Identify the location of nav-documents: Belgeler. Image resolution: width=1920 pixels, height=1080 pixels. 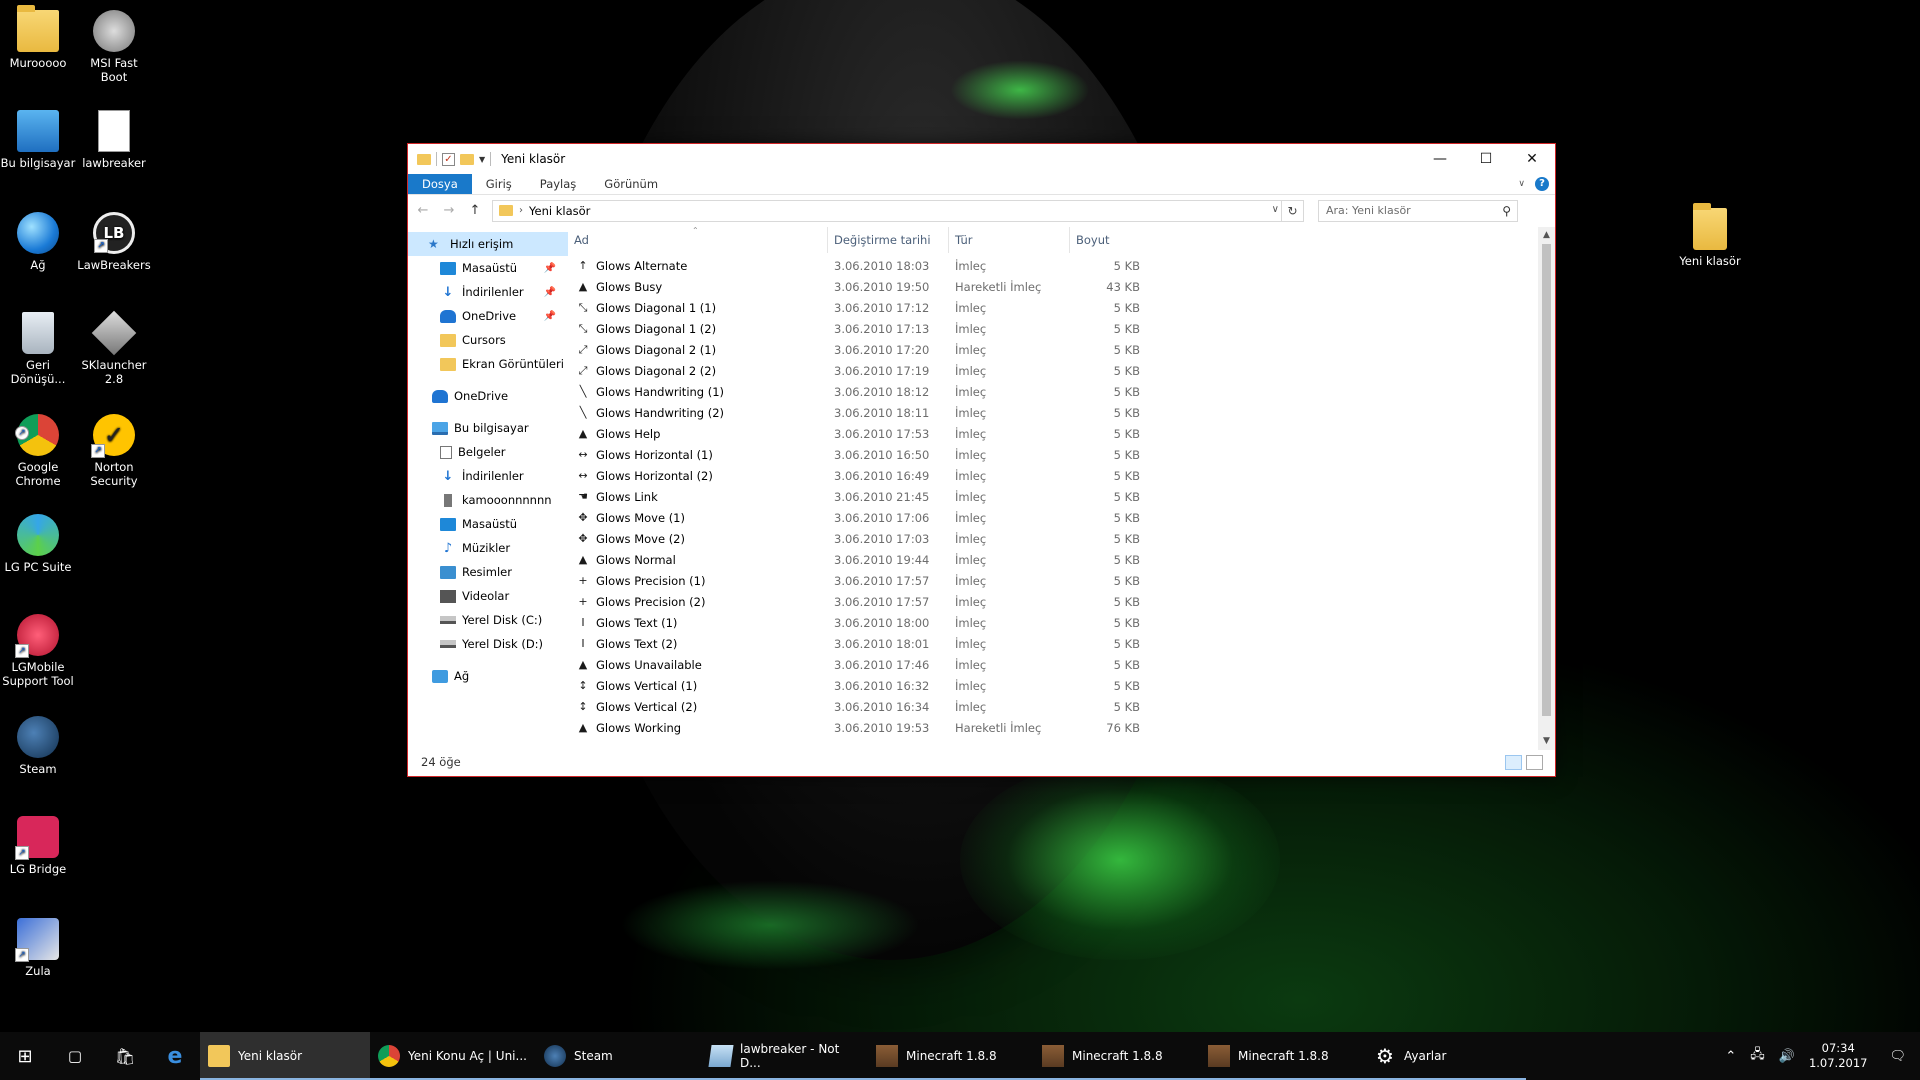
(488, 452).